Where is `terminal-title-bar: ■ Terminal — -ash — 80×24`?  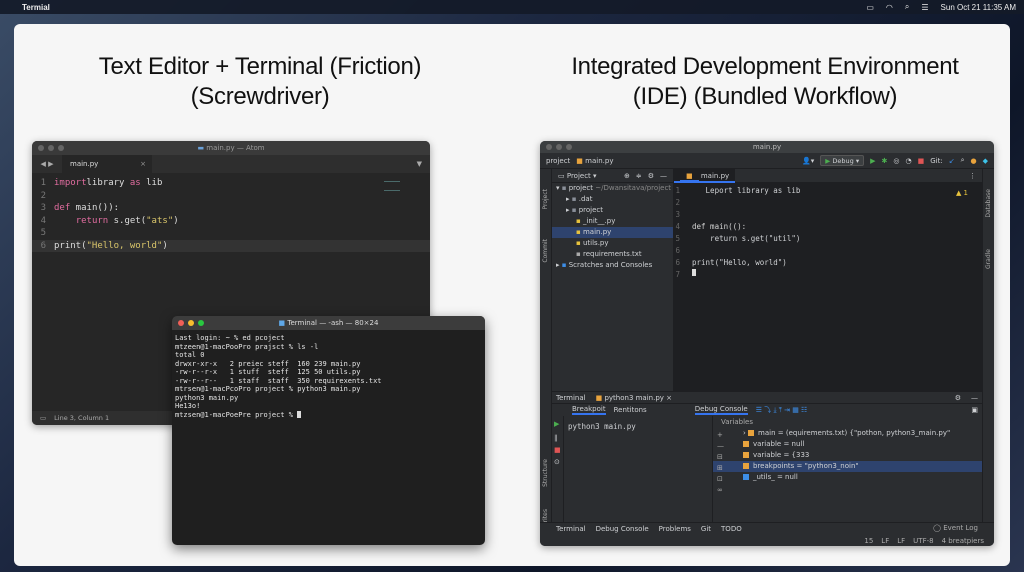 terminal-title-bar: ■ Terminal — -ash — 80×24 is located at coordinates (328, 323).